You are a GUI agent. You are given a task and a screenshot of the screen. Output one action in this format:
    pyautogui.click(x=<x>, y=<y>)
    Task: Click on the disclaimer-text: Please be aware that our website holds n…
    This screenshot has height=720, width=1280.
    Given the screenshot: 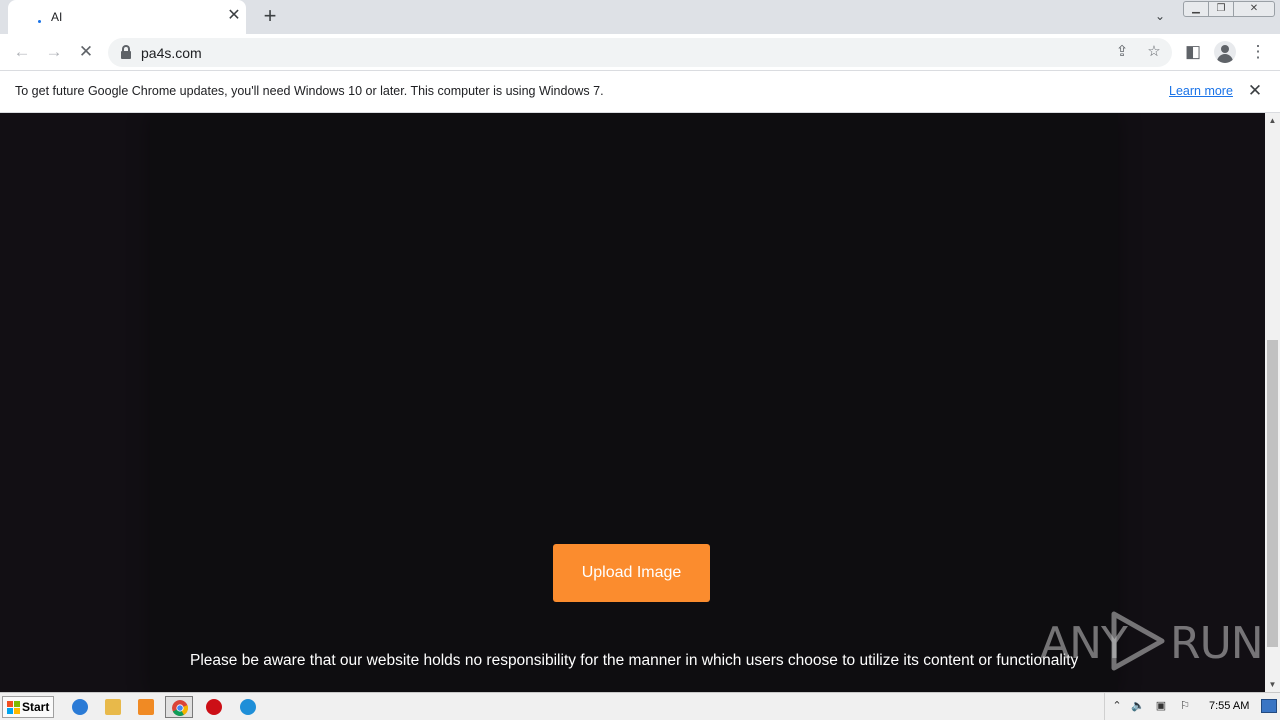 What is the action you would take?
    pyautogui.click(x=634, y=660)
    